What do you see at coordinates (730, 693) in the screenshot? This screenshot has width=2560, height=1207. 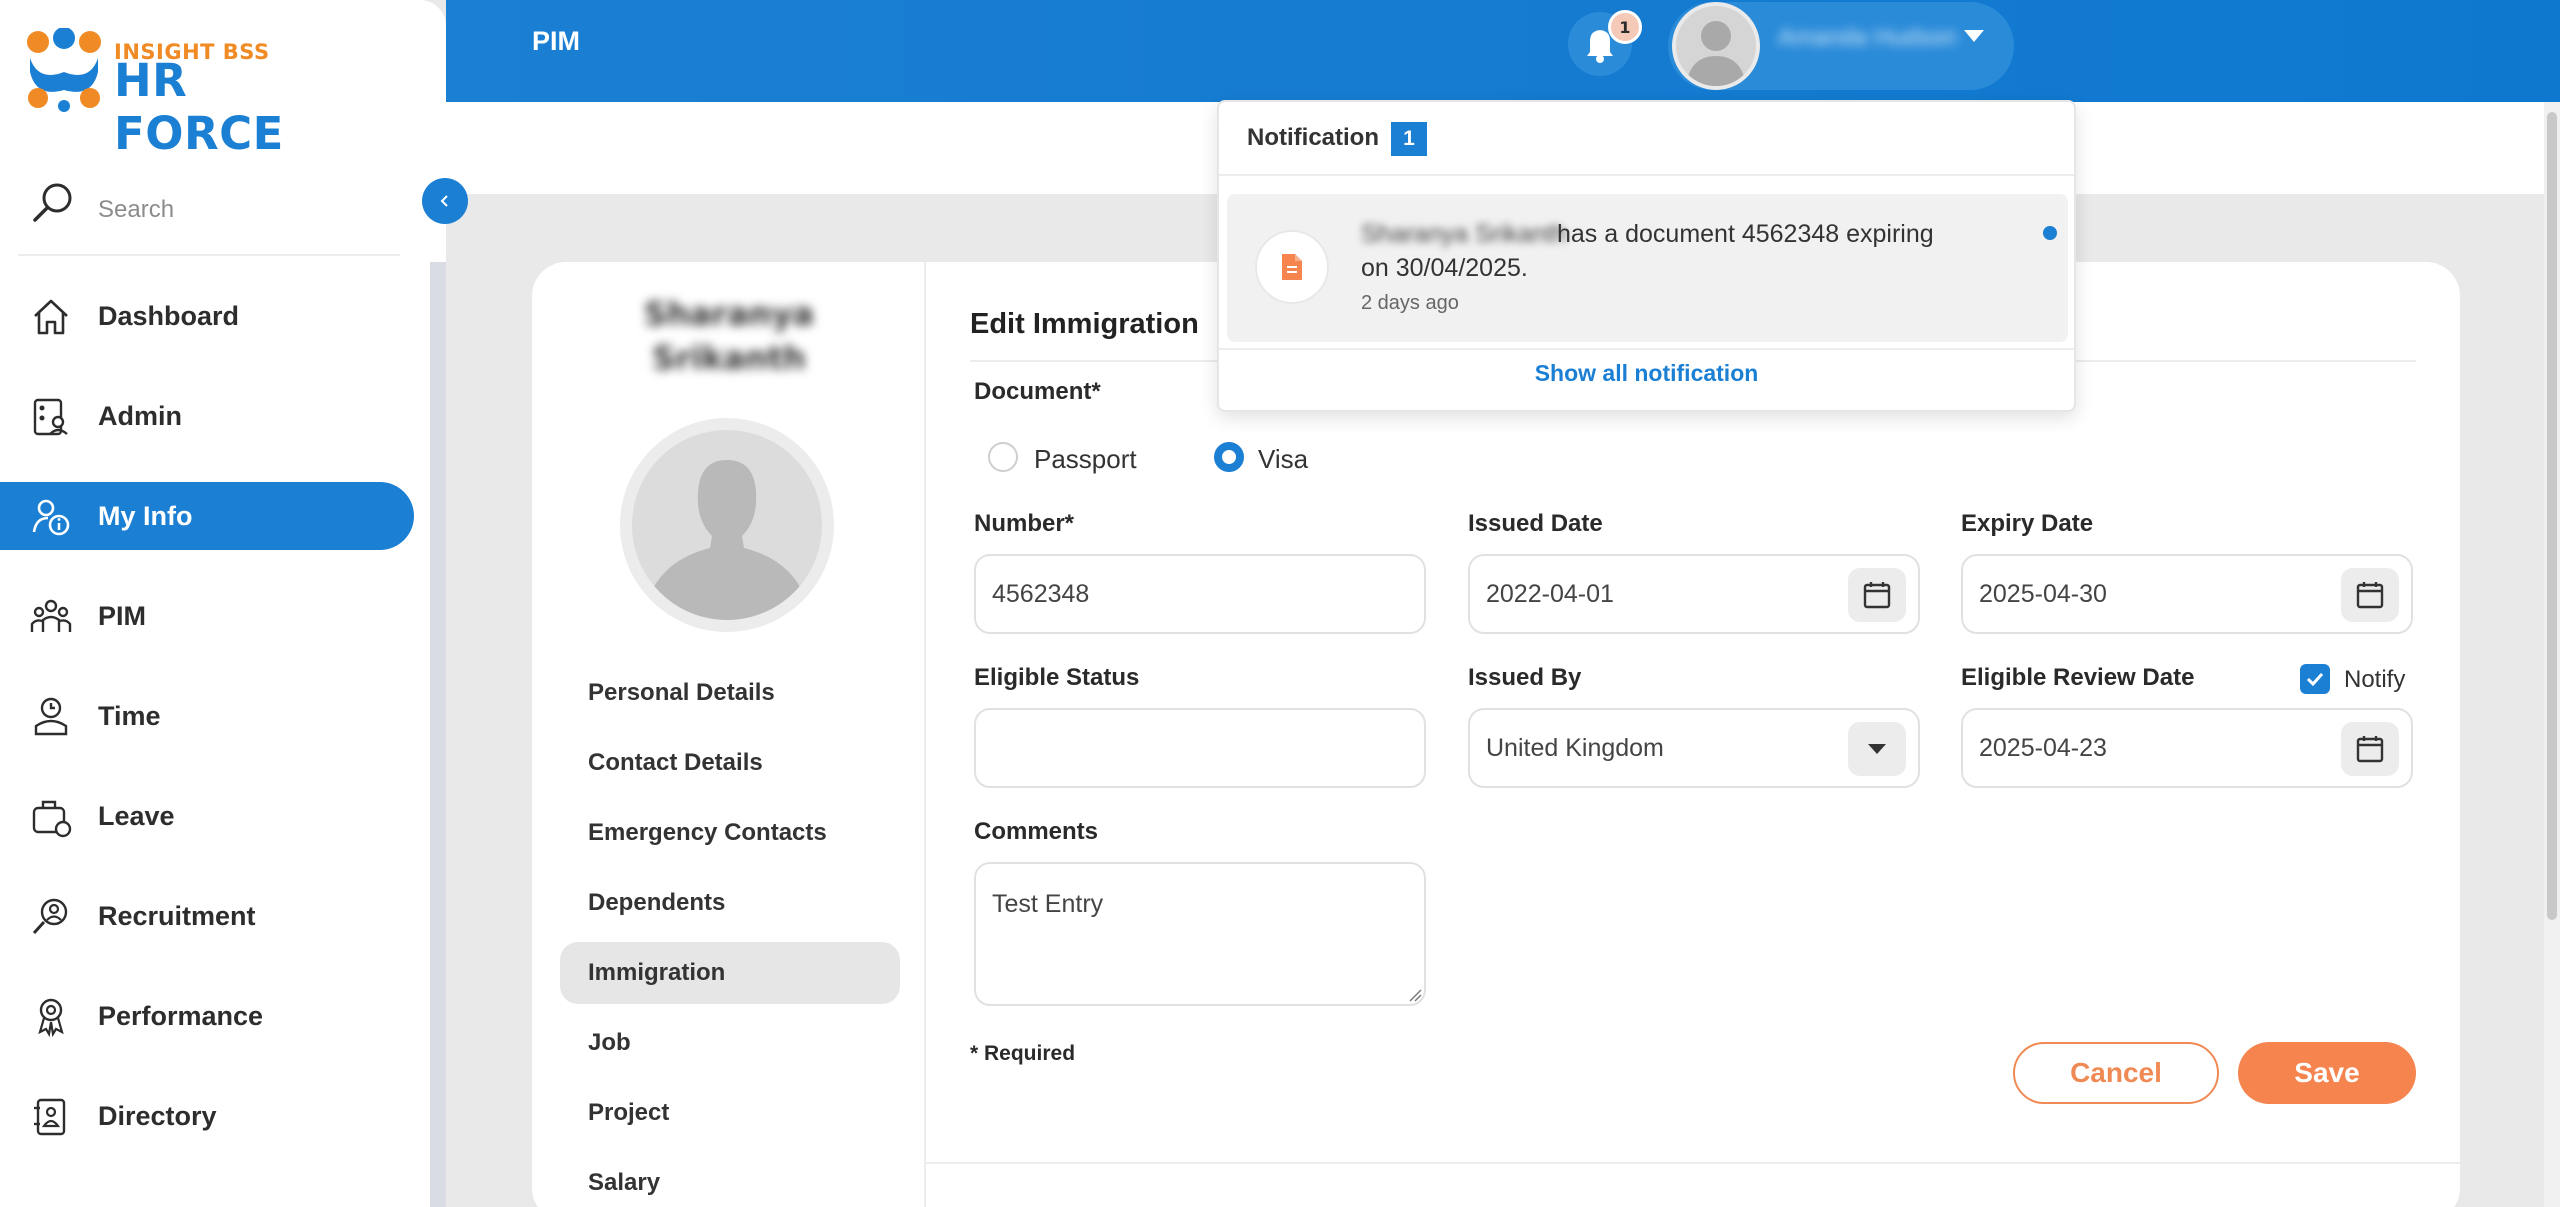 I see `profile-menu-personal-details: Personal Details` at bounding box center [730, 693].